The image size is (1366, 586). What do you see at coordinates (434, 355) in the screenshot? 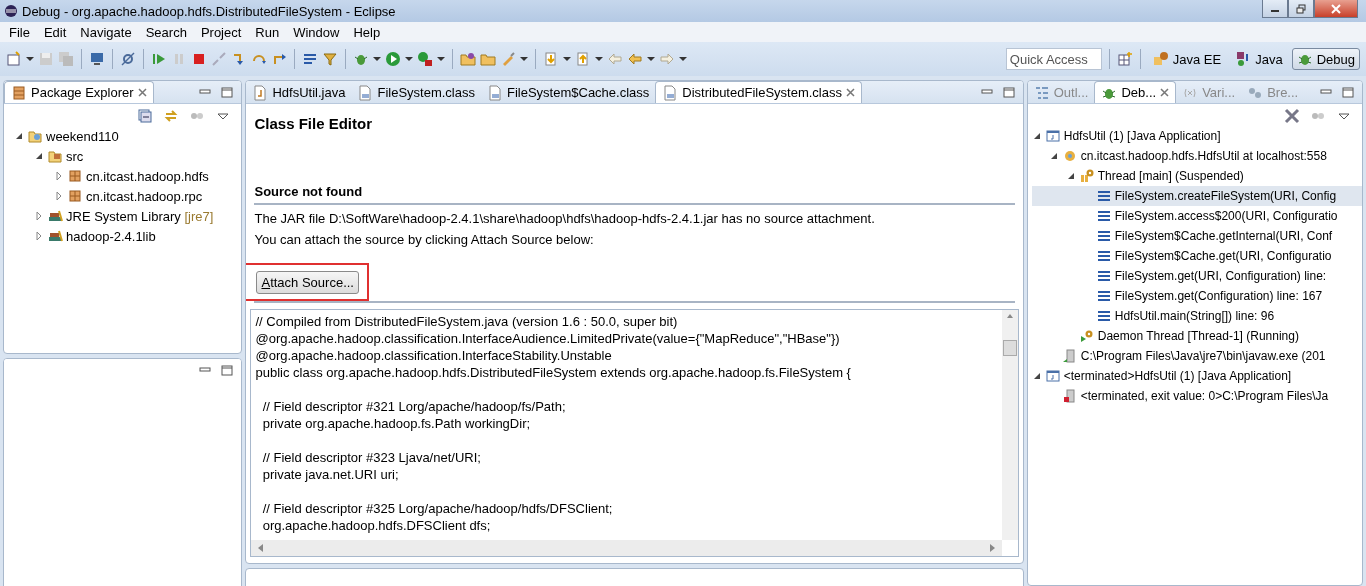
I see `code-line: @org.apache.hadoop.classification.InterfaceStability.Unstable` at bounding box center [434, 355].